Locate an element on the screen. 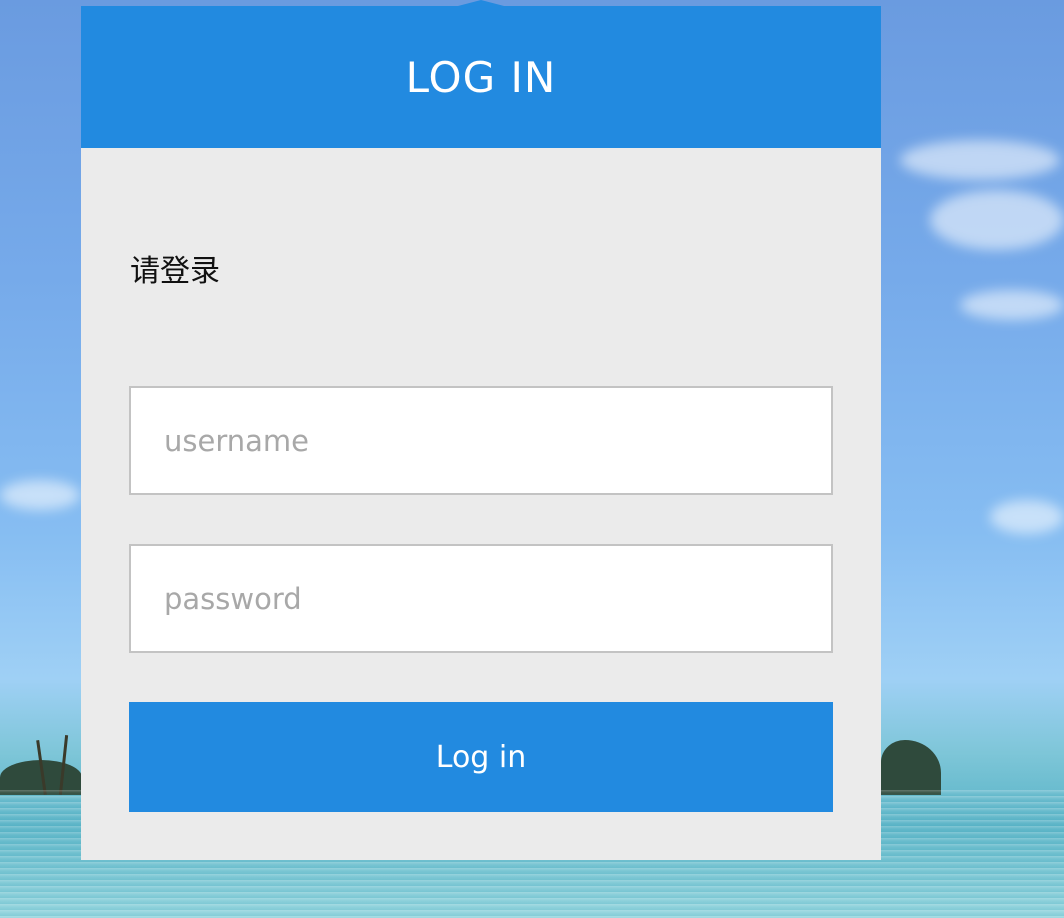 This screenshot has width=1064, height=918. island is located at coordinates (911, 767).